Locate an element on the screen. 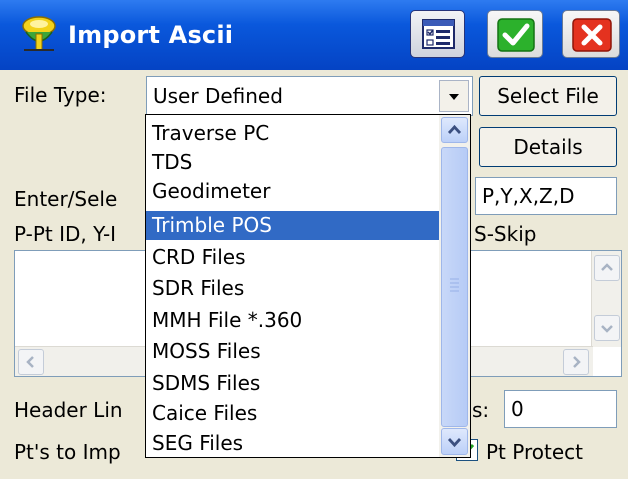  scroll-up-button is located at coordinates (607, 268).